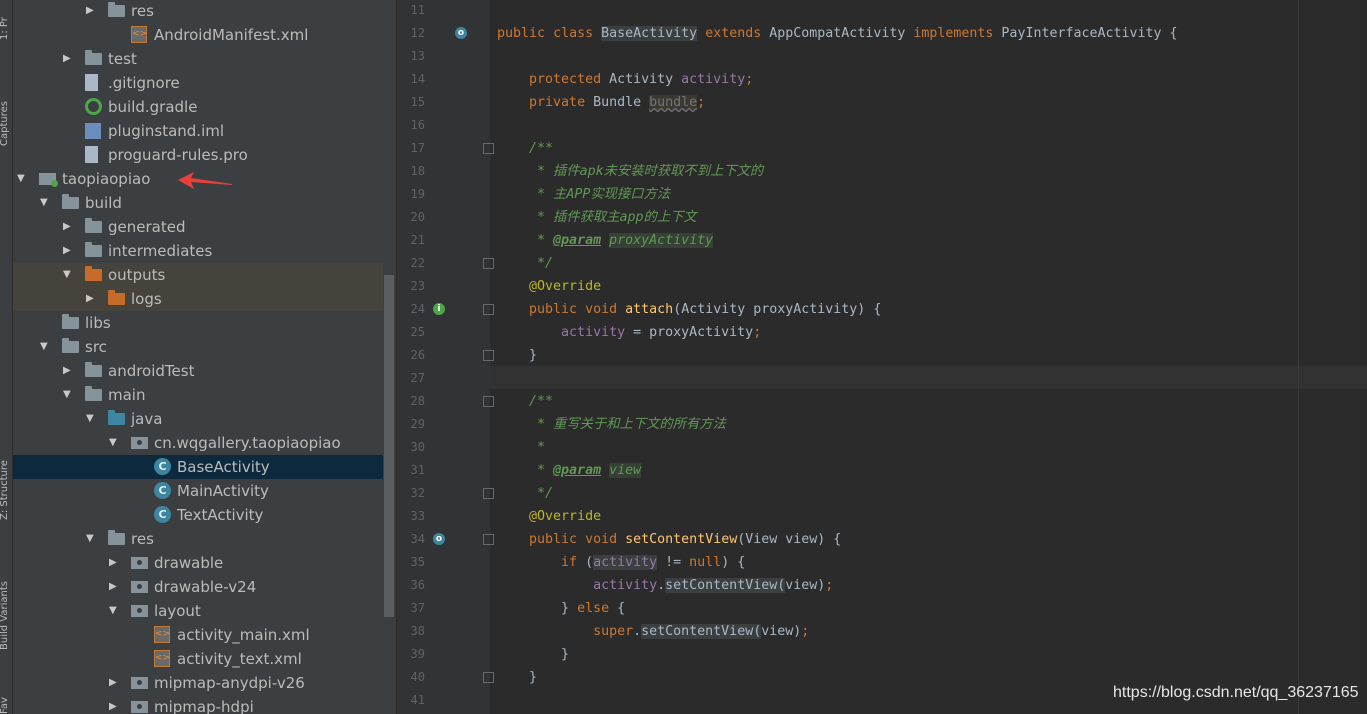 The height and width of the screenshot is (714, 1367). What do you see at coordinates (601, 102) in the screenshot?
I see `code-line: private Bundle bundle;` at bounding box center [601, 102].